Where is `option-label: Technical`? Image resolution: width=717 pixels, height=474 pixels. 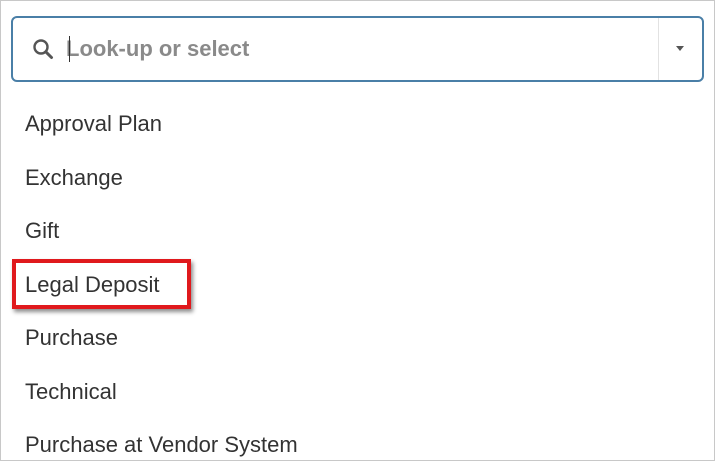 option-label: Technical is located at coordinates (71, 391).